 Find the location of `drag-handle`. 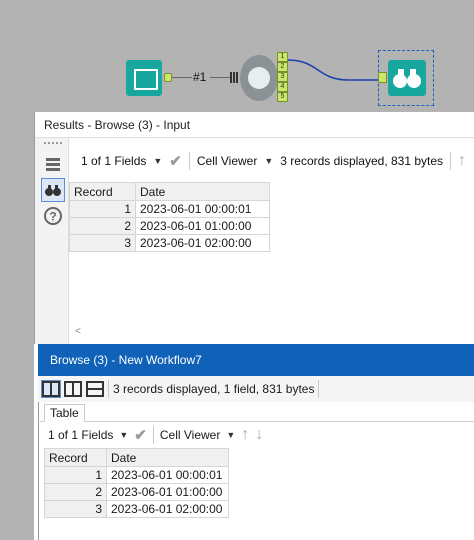

drag-handle is located at coordinates (53, 143).